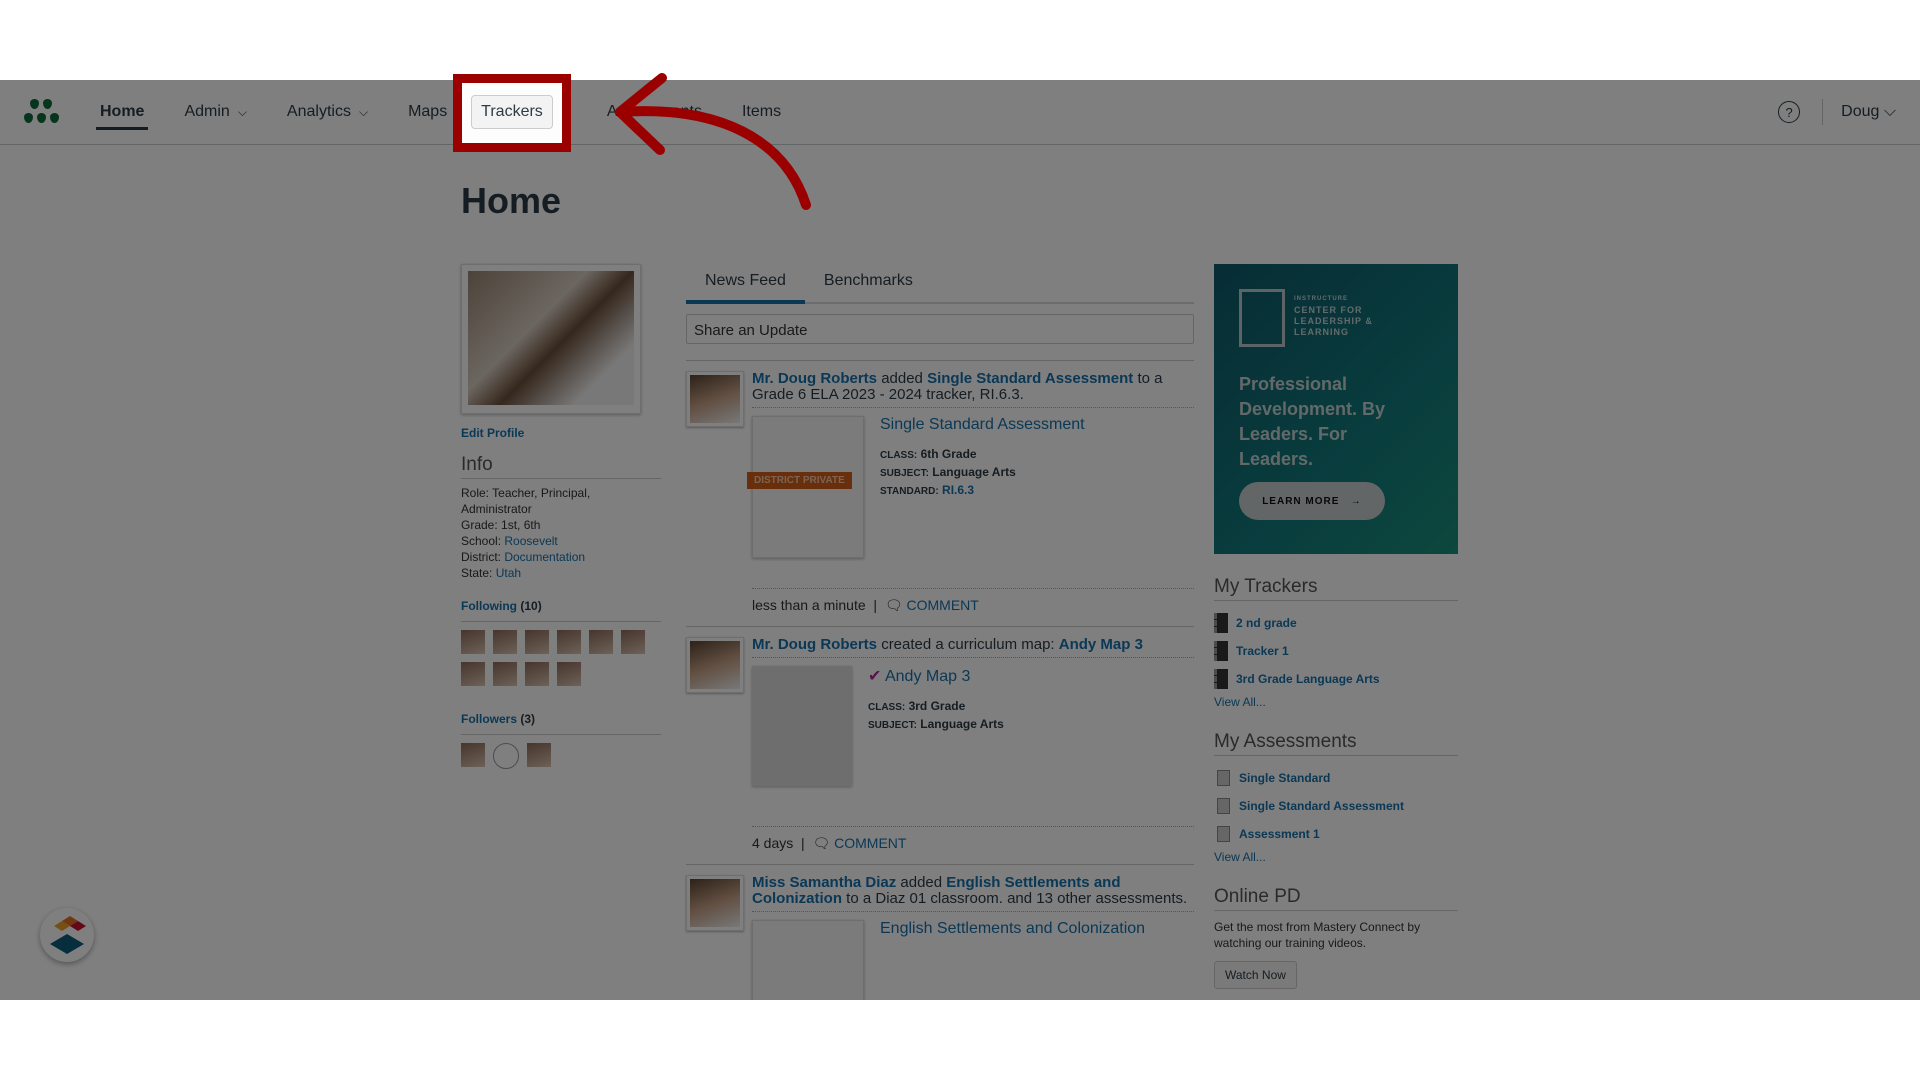  What do you see at coordinates (561, 525) in the screenshot?
I see `grade-line: Grade: 1st, 6th` at bounding box center [561, 525].